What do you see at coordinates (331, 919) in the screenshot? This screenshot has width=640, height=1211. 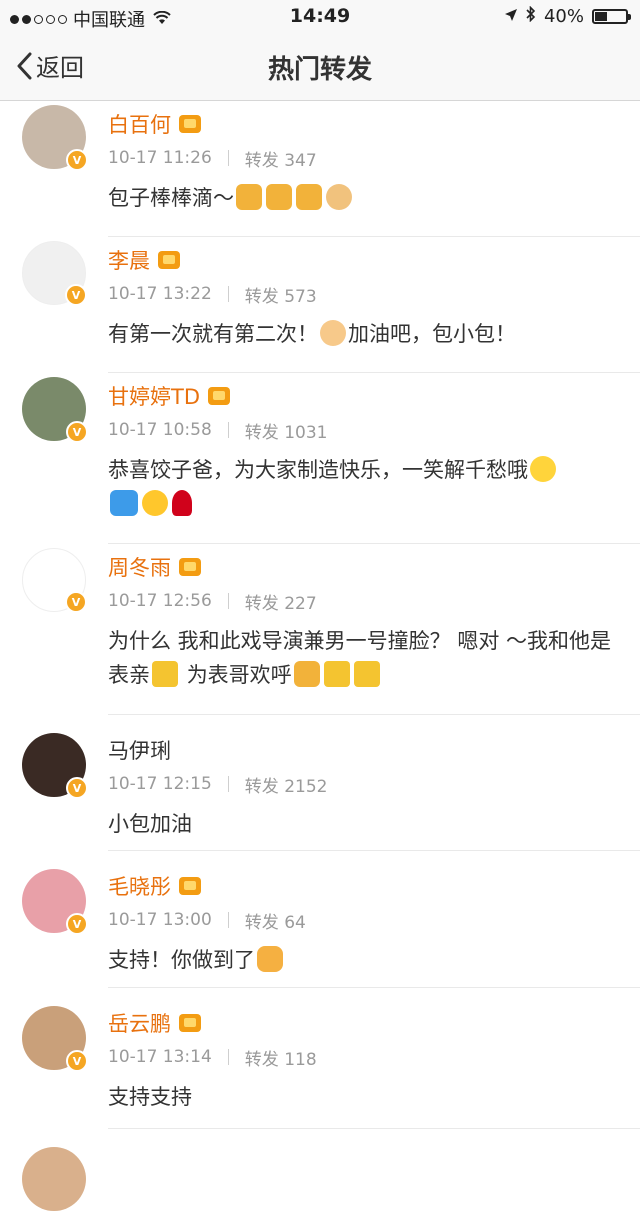 I see `list-item: V 毛晓彤 10-17 13:00 转发 64 支持！你做到了` at bounding box center [331, 919].